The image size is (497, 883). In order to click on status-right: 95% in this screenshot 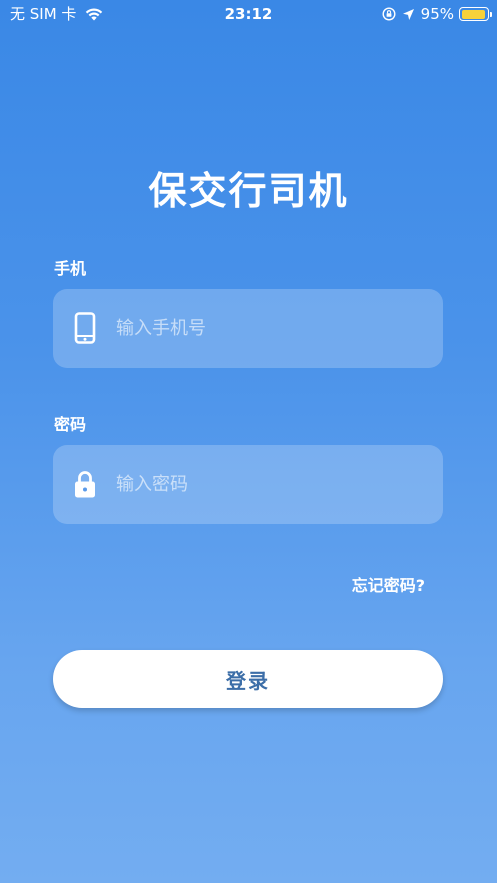, I will do `click(437, 14)`.